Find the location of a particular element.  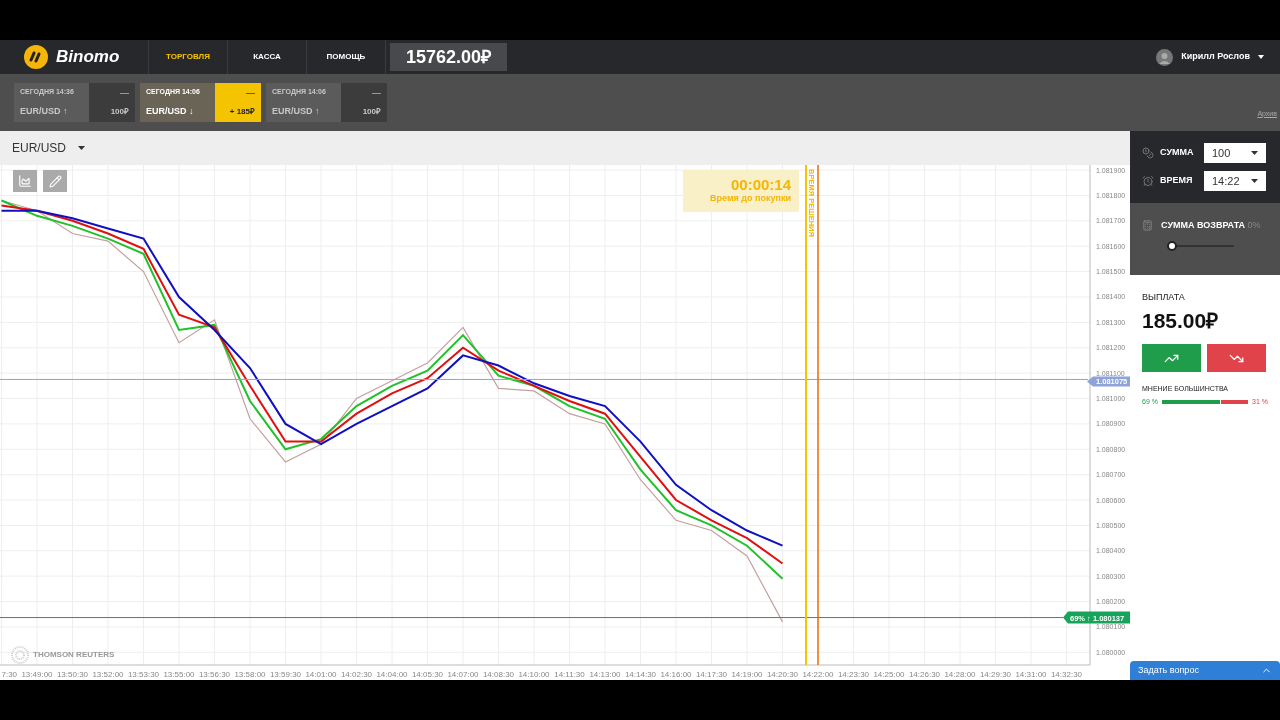

axis-label: 14:04:00 is located at coordinates (392, 674).